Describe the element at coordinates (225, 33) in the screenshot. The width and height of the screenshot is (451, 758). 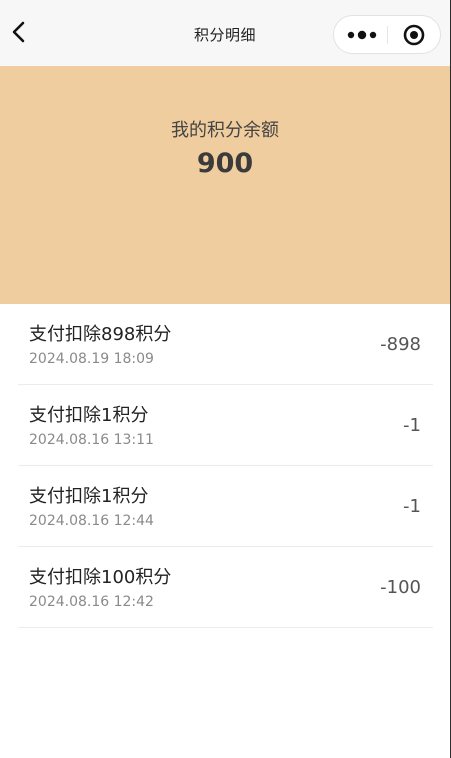
I see `nav-bar: 积分明细` at that location.